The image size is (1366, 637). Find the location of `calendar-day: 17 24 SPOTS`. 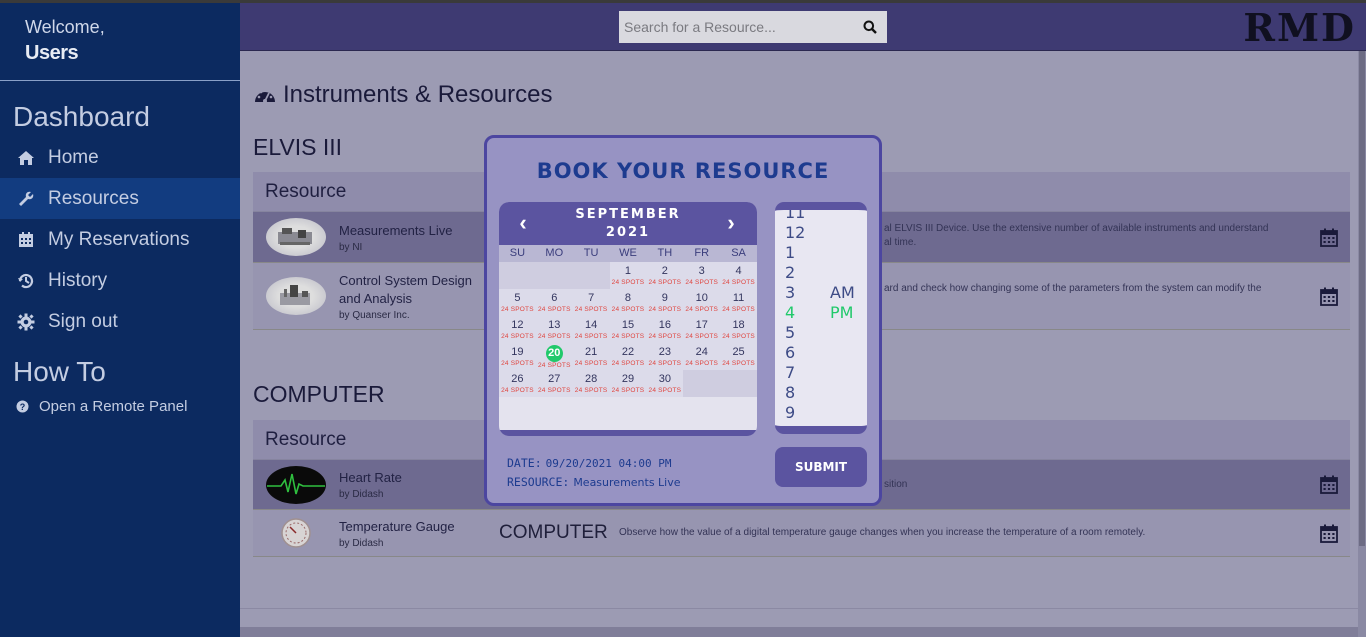

calendar-day: 17 24 SPOTS is located at coordinates (702, 329).